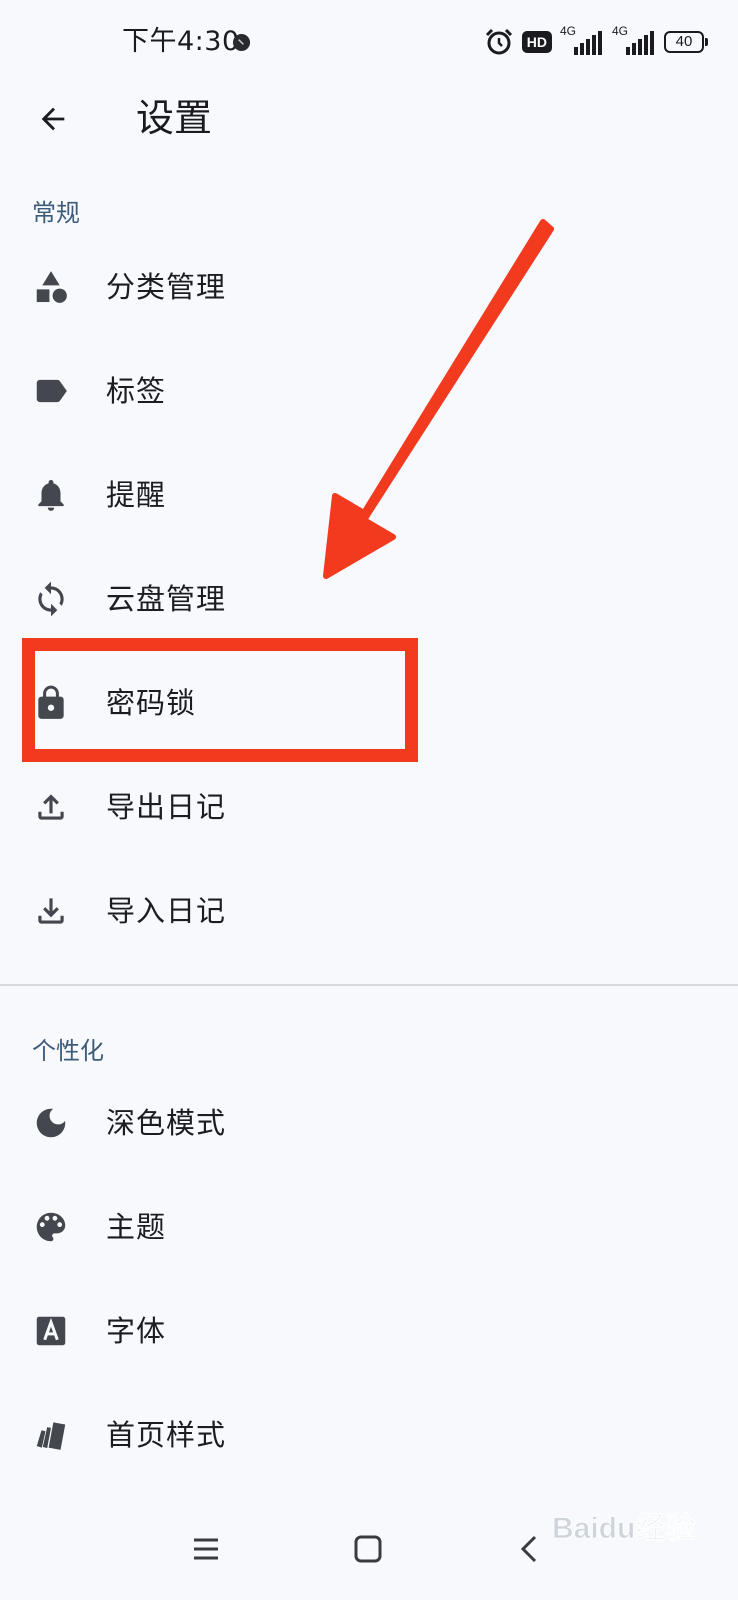 Image resolution: width=738 pixels, height=1600 pixels. Describe the element at coordinates (369, 286) in the screenshot. I see `menu-item-category: 分类管理` at that location.